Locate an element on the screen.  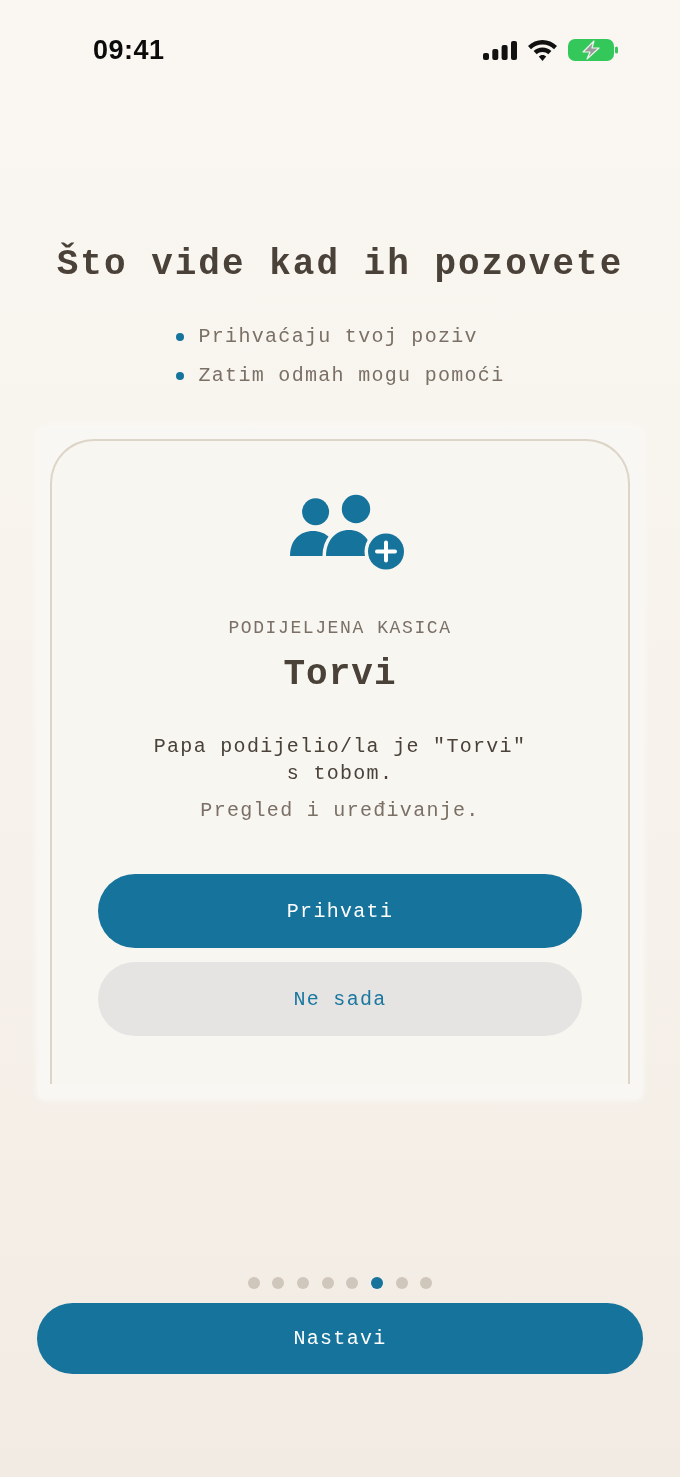
accept-button: Prihvati is located at coordinates (340, 911).